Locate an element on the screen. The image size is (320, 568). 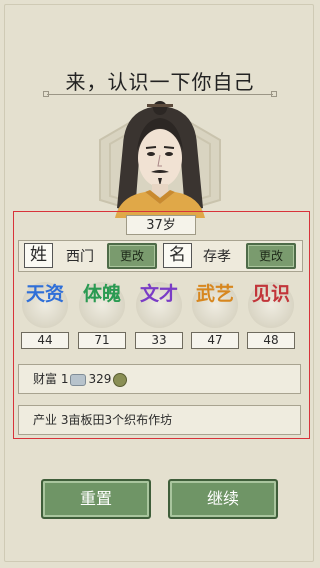
wealth-label: 财富 is located at coordinates (45, 379).